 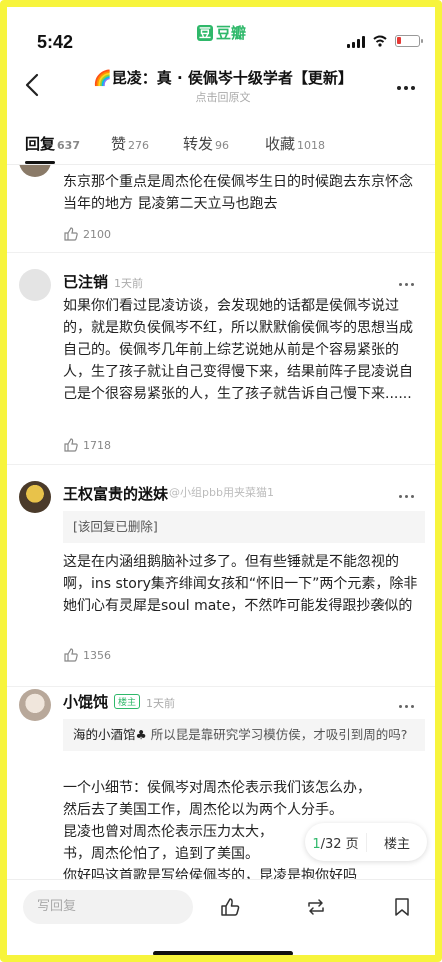 I want to click on status-time: 5:42, so click(x=55, y=42).